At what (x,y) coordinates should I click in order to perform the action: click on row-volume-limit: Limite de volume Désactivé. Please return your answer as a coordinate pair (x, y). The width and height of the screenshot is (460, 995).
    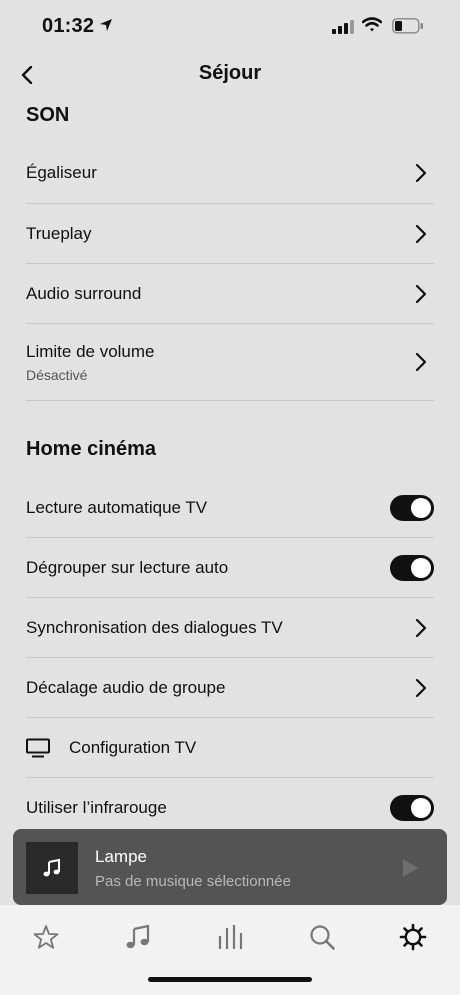
    Looking at the image, I should click on (230, 362).